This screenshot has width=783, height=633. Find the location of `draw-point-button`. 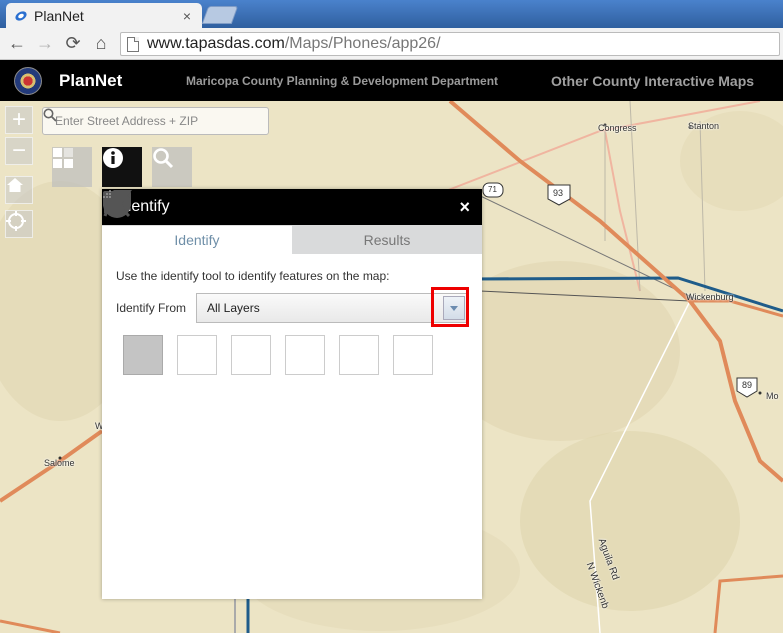

draw-point-button is located at coordinates (133, 283).